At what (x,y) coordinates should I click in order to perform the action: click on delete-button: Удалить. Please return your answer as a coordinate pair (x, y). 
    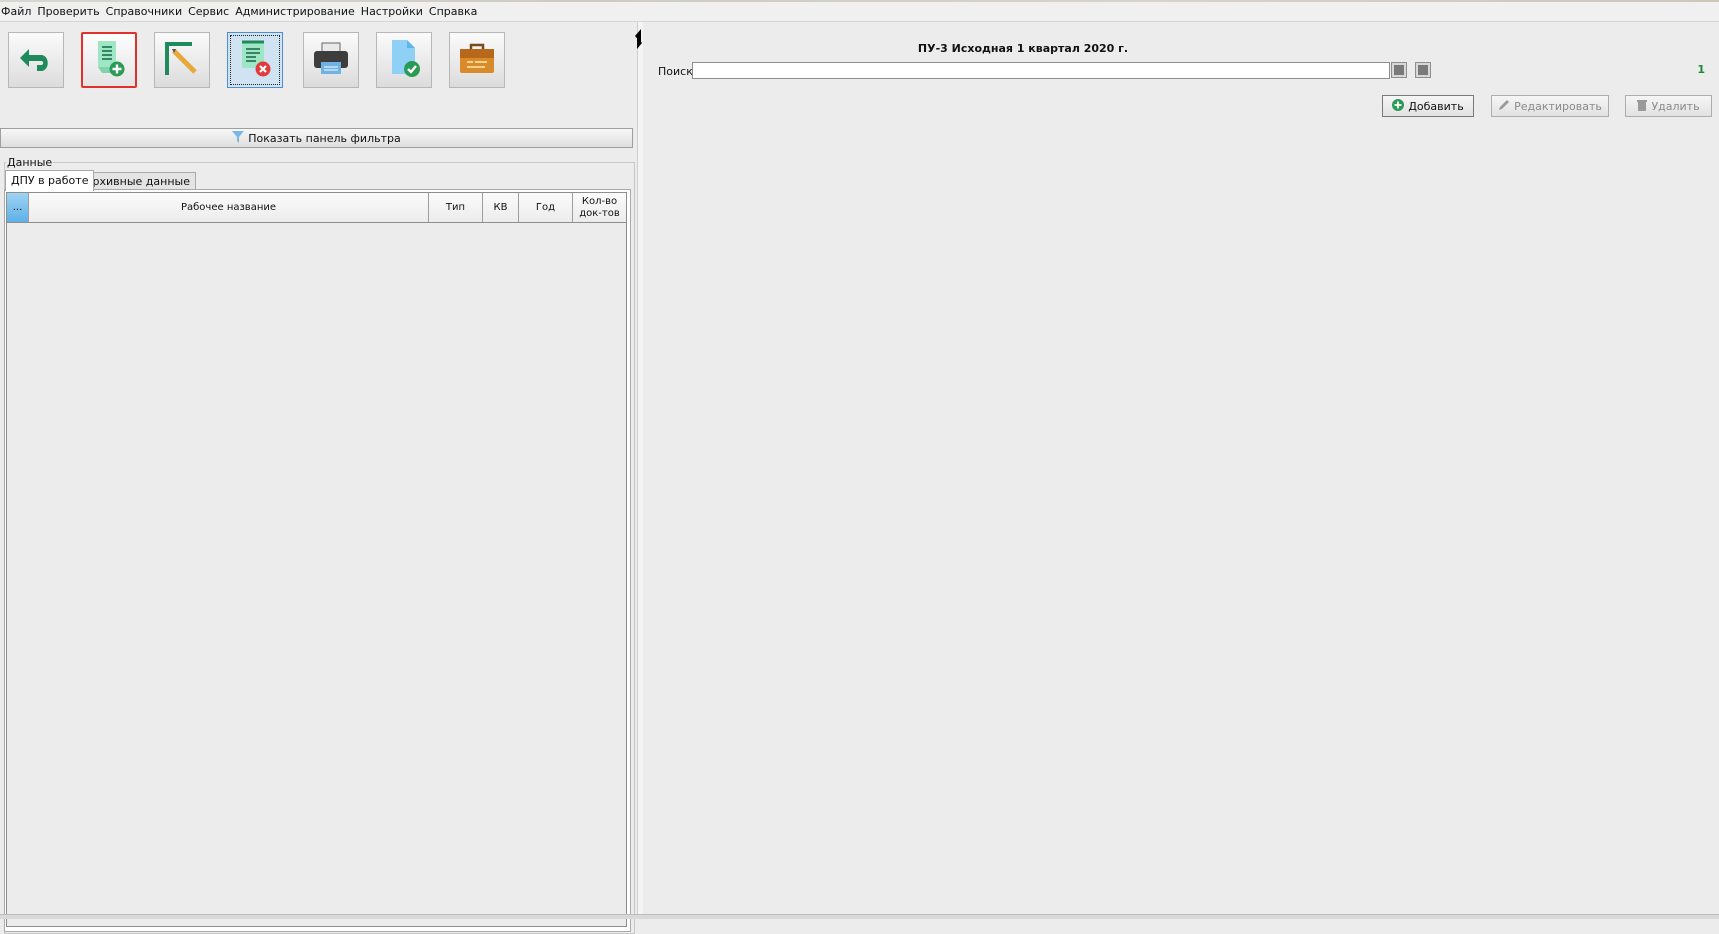
    Looking at the image, I should click on (1668, 106).